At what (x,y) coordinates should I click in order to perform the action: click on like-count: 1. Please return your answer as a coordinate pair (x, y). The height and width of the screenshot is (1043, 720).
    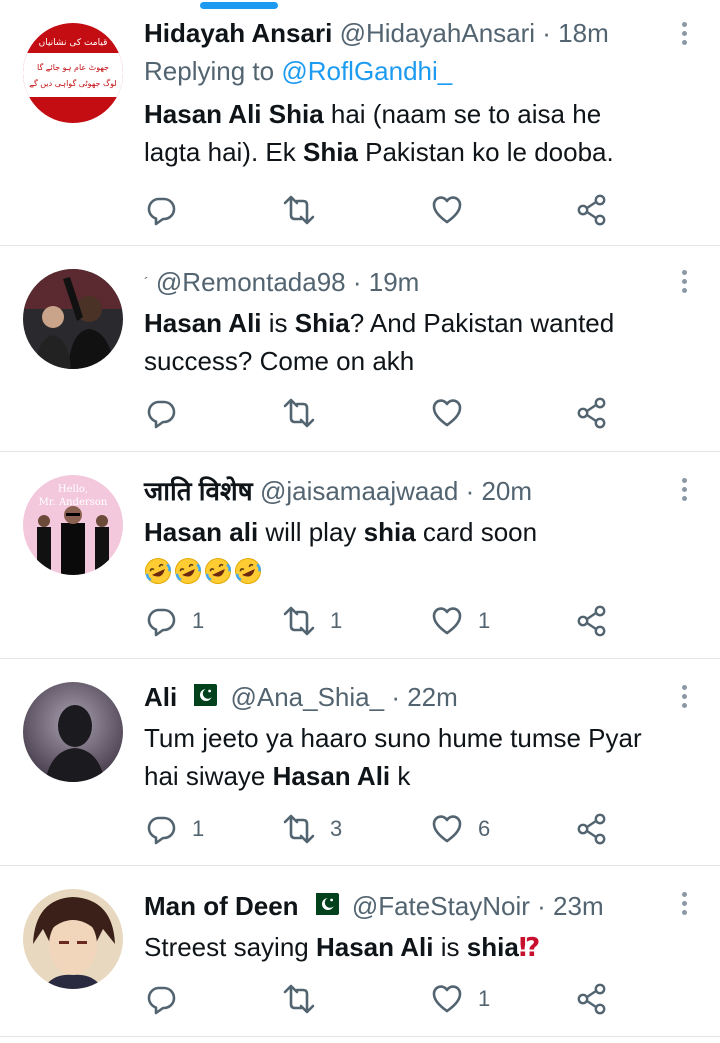
    Looking at the image, I should click on (484, 998).